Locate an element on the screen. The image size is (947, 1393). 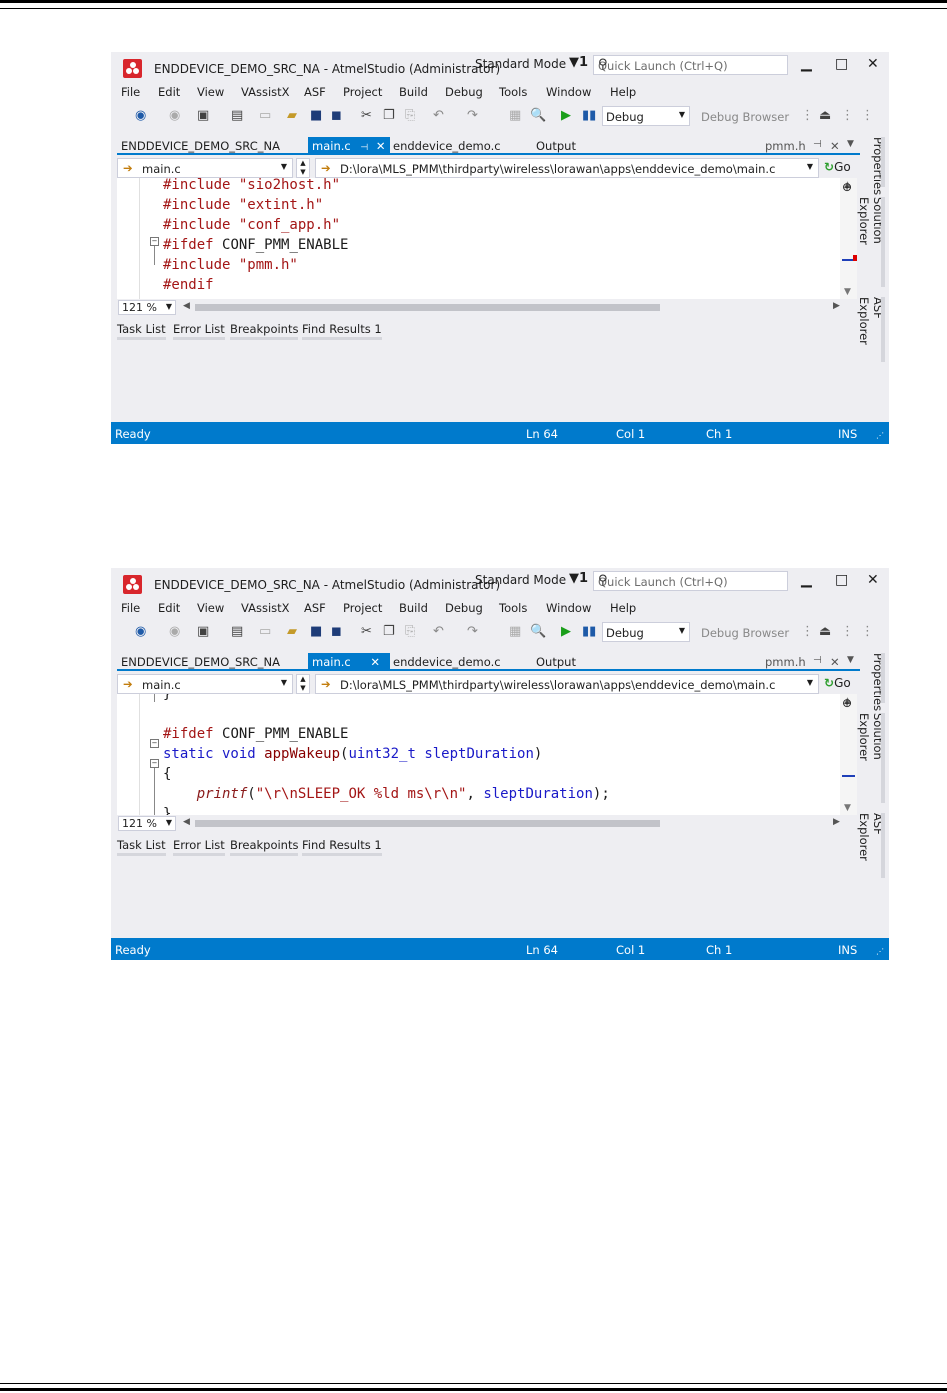
tab-solution: ENDDEVICE_DEMO_SRC_NA is located at coordinates (200, 145).